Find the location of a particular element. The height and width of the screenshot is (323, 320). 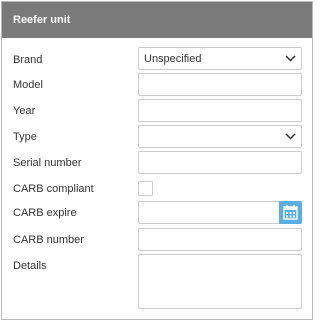

brand-selected-value: Unspecified is located at coordinates (173, 59).